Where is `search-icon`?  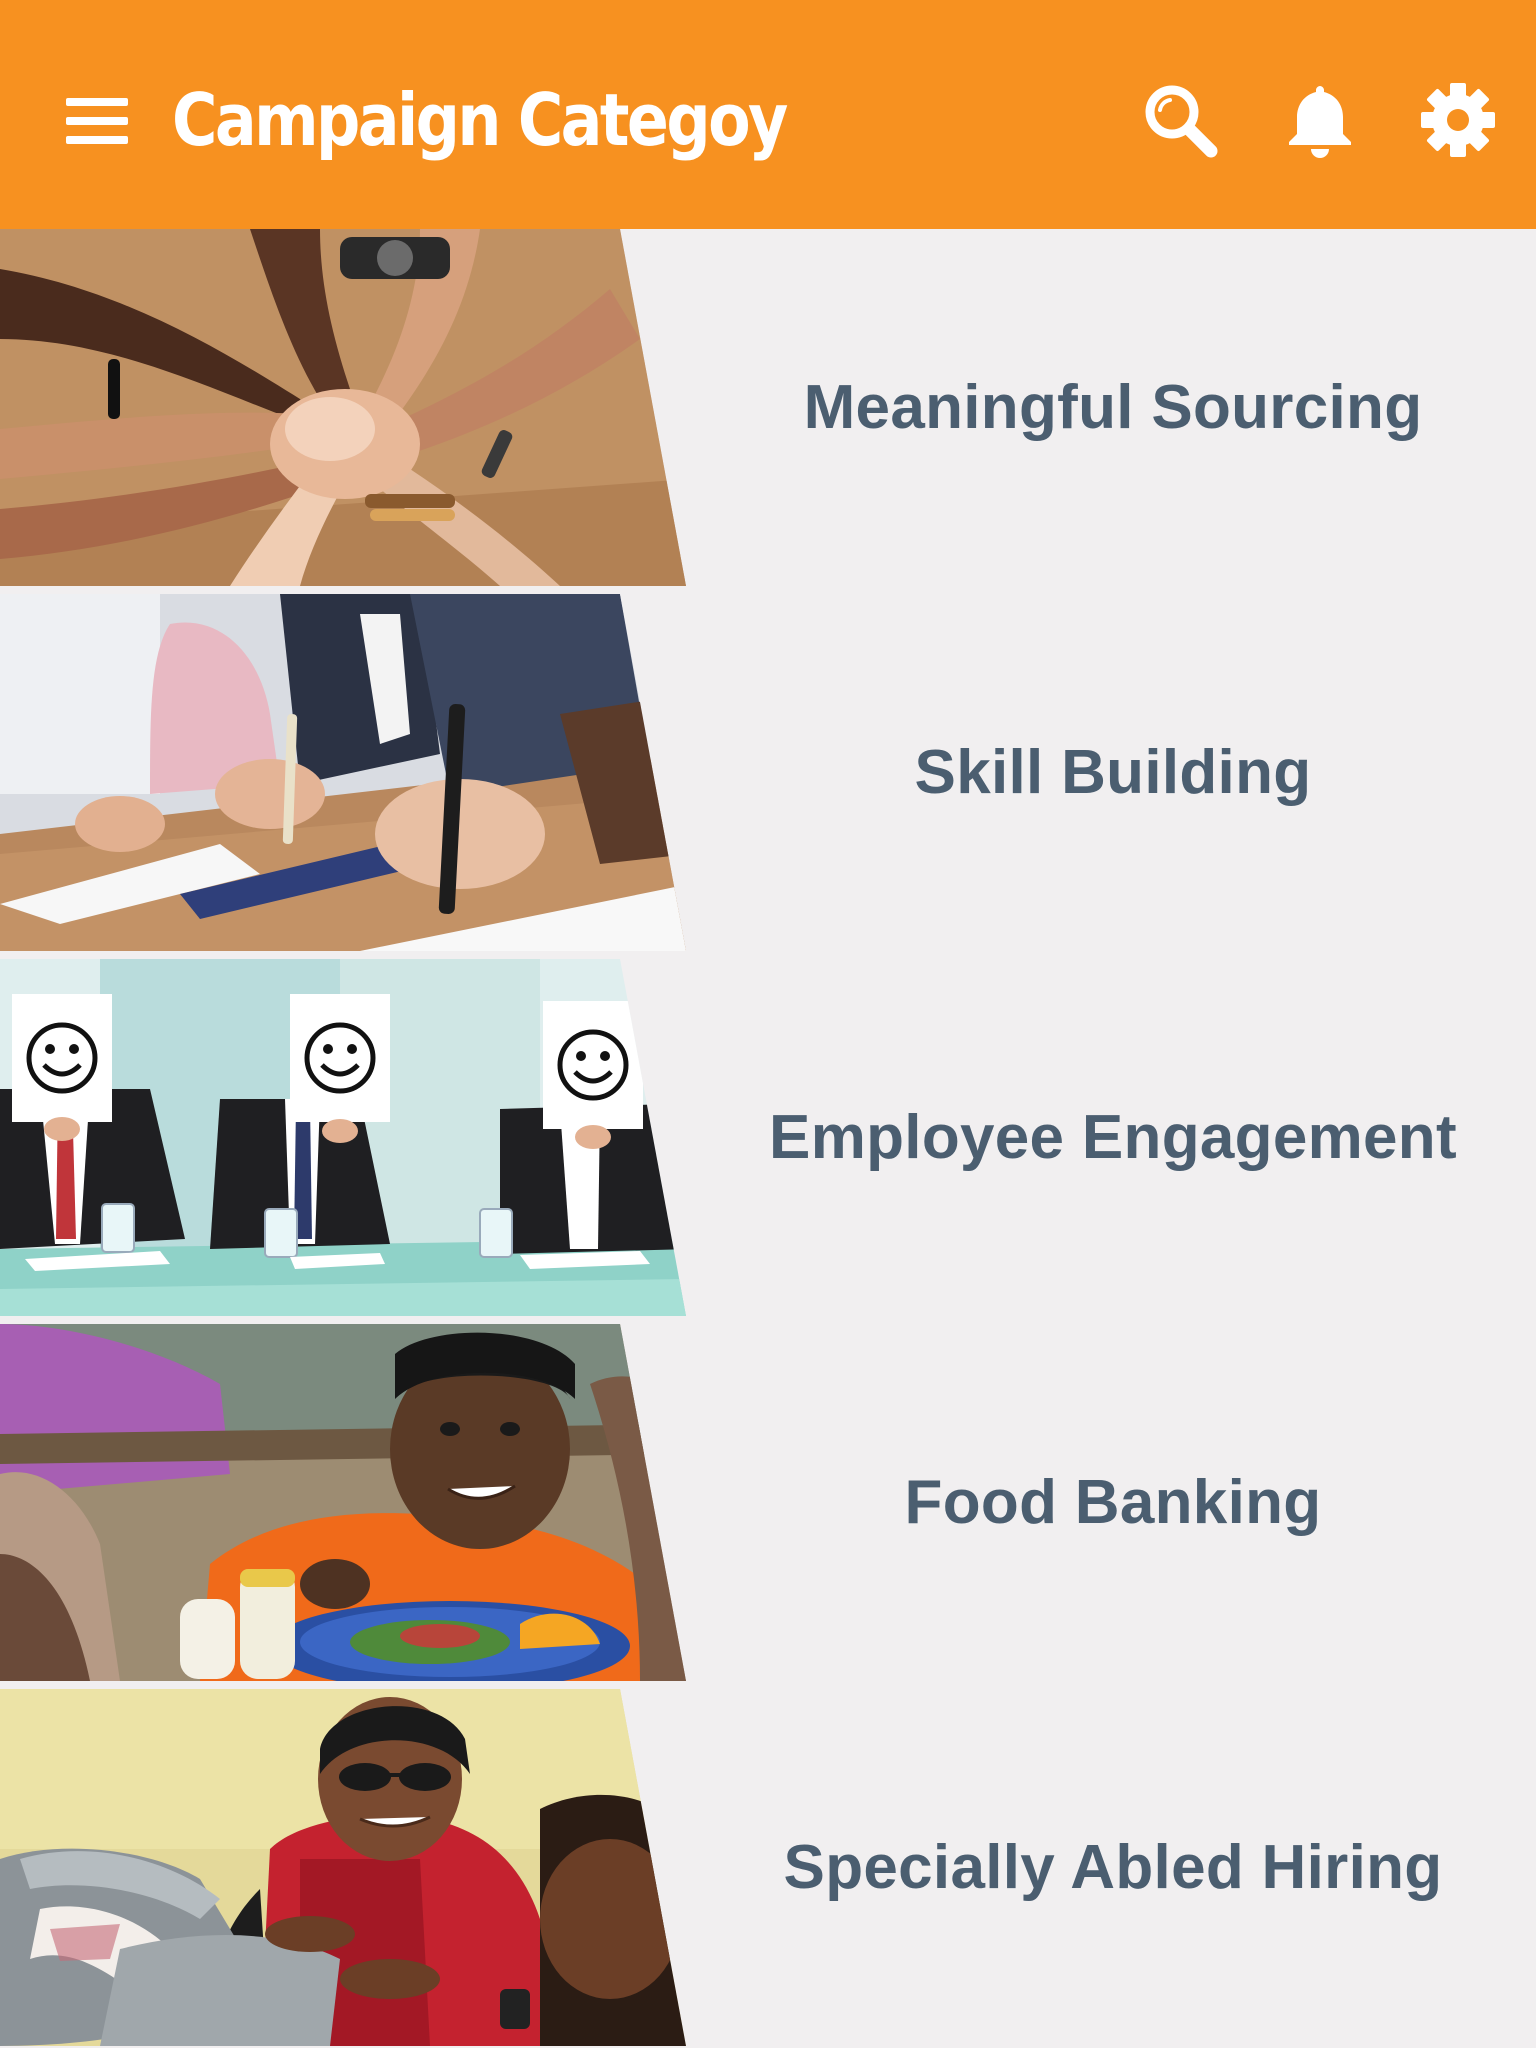 search-icon is located at coordinates (1181, 121).